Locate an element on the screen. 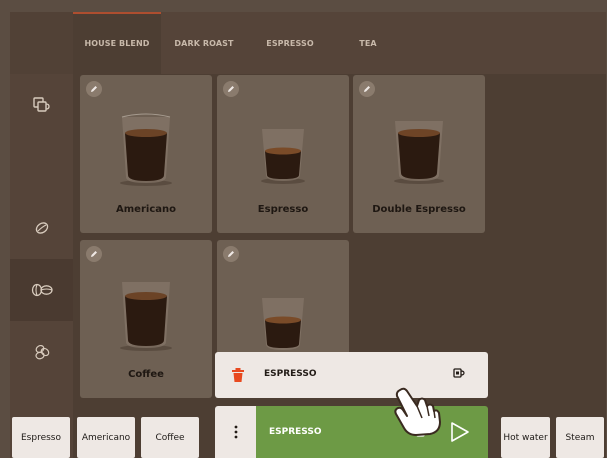 The image size is (607, 458). cups-icon is located at coordinates (41, 104).